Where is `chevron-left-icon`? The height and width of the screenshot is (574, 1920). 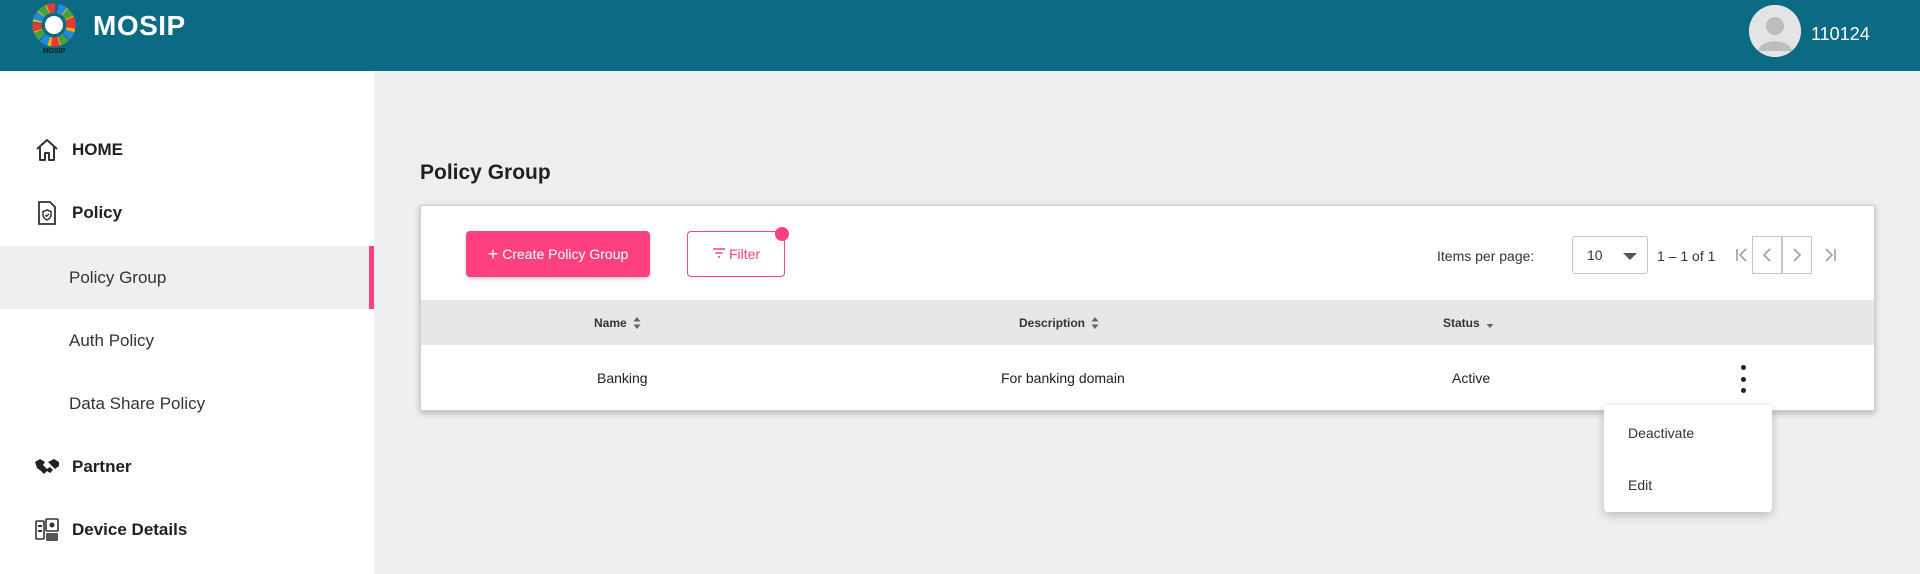 chevron-left-icon is located at coordinates (1766, 255).